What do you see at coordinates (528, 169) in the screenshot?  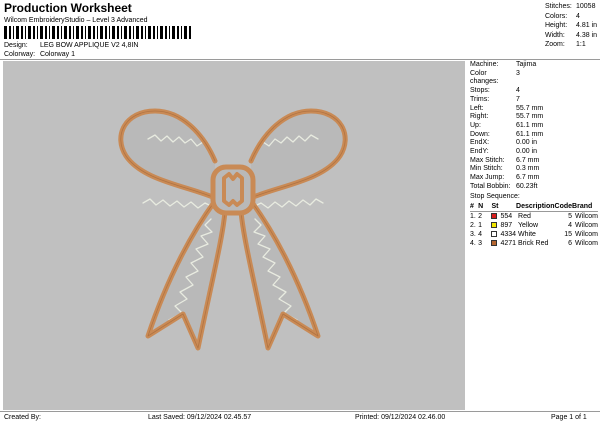 I see `machine-info-value: 0.3 mm` at bounding box center [528, 169].